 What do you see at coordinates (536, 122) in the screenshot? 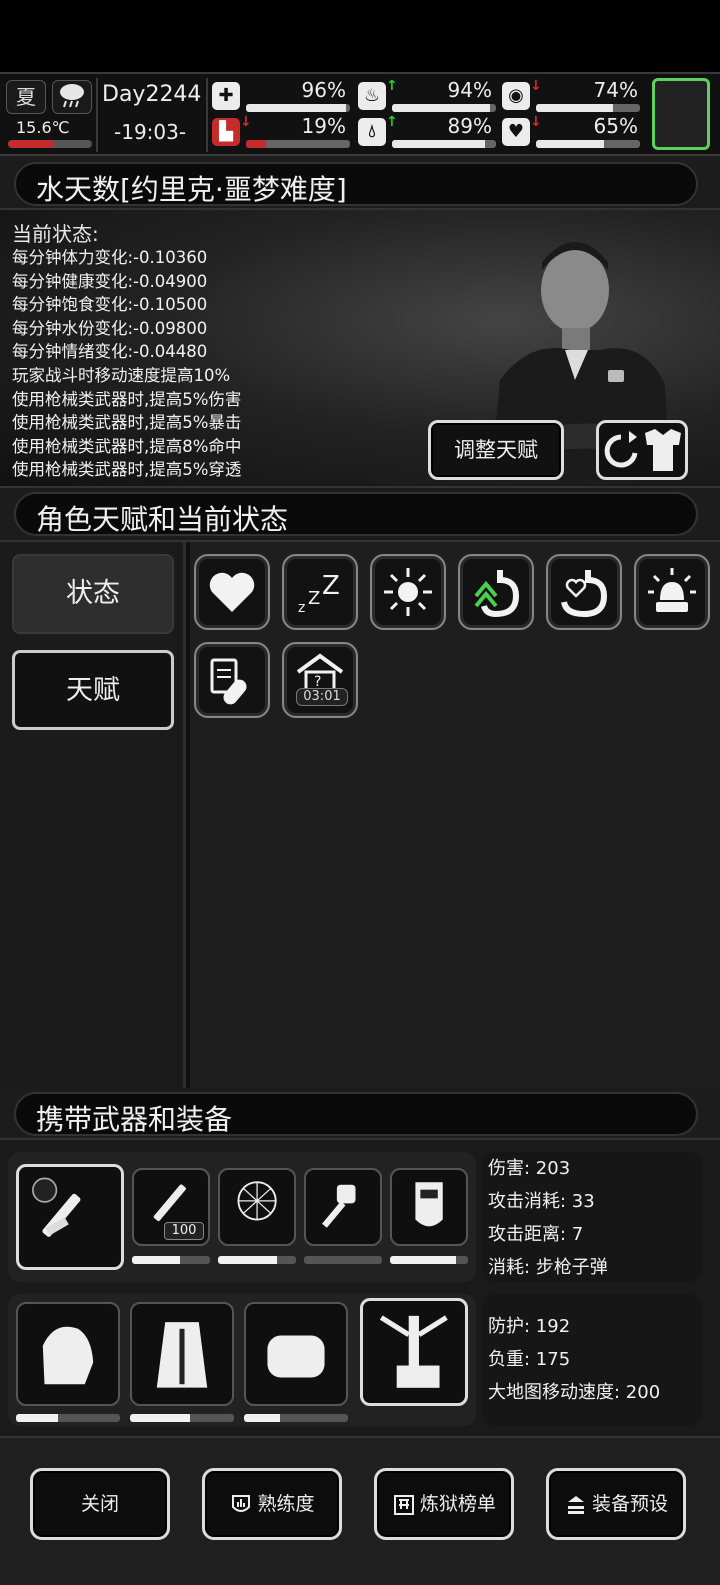
I see `arrow-down-icon: ↓` at bounding box center [536, 122].